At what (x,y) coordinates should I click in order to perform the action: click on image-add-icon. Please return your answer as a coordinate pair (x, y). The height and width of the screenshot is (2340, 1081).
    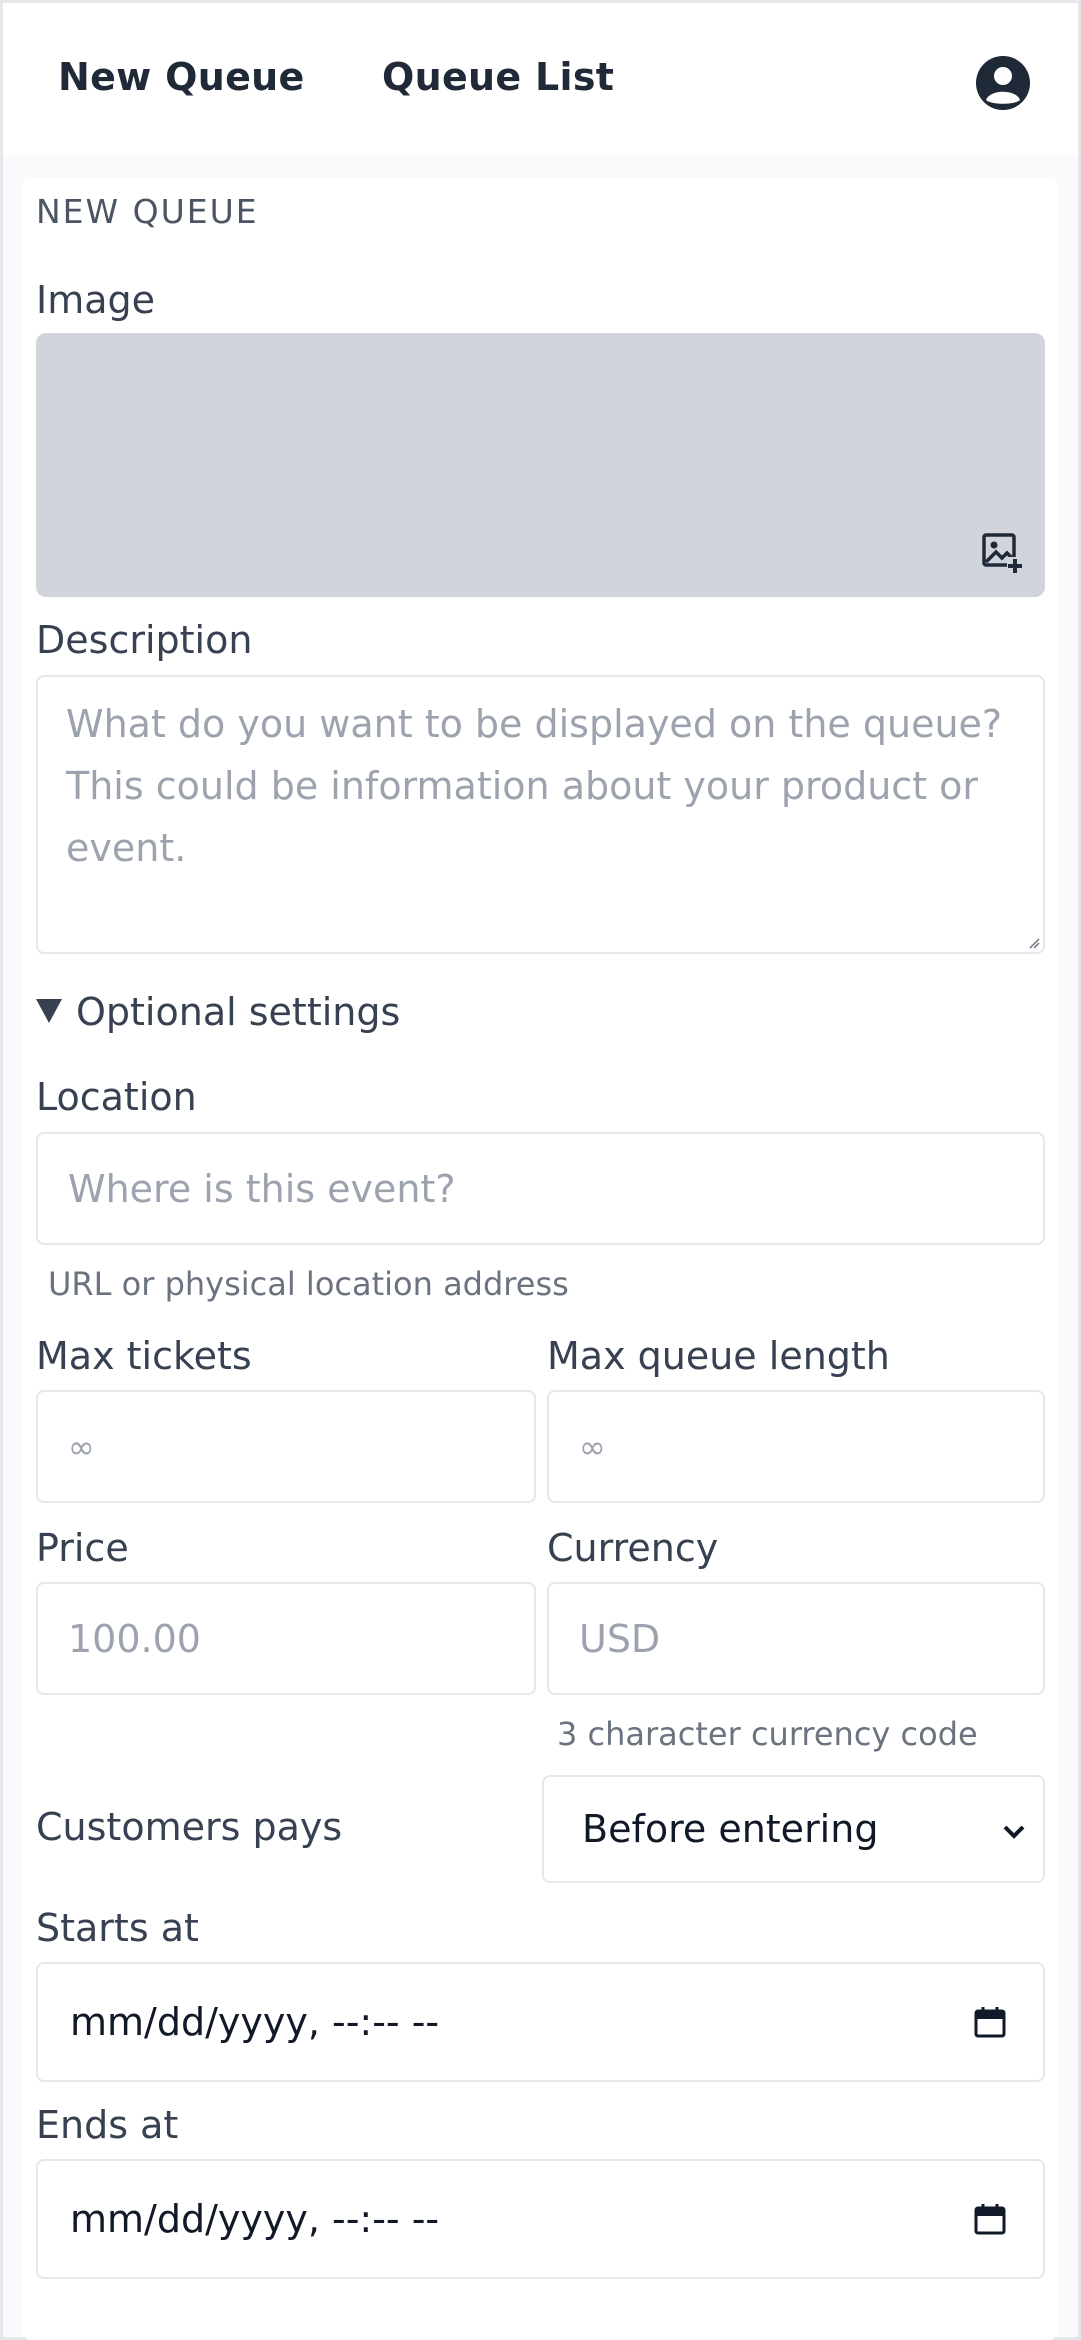
    Looking at the image, I should click on (1003, 553).